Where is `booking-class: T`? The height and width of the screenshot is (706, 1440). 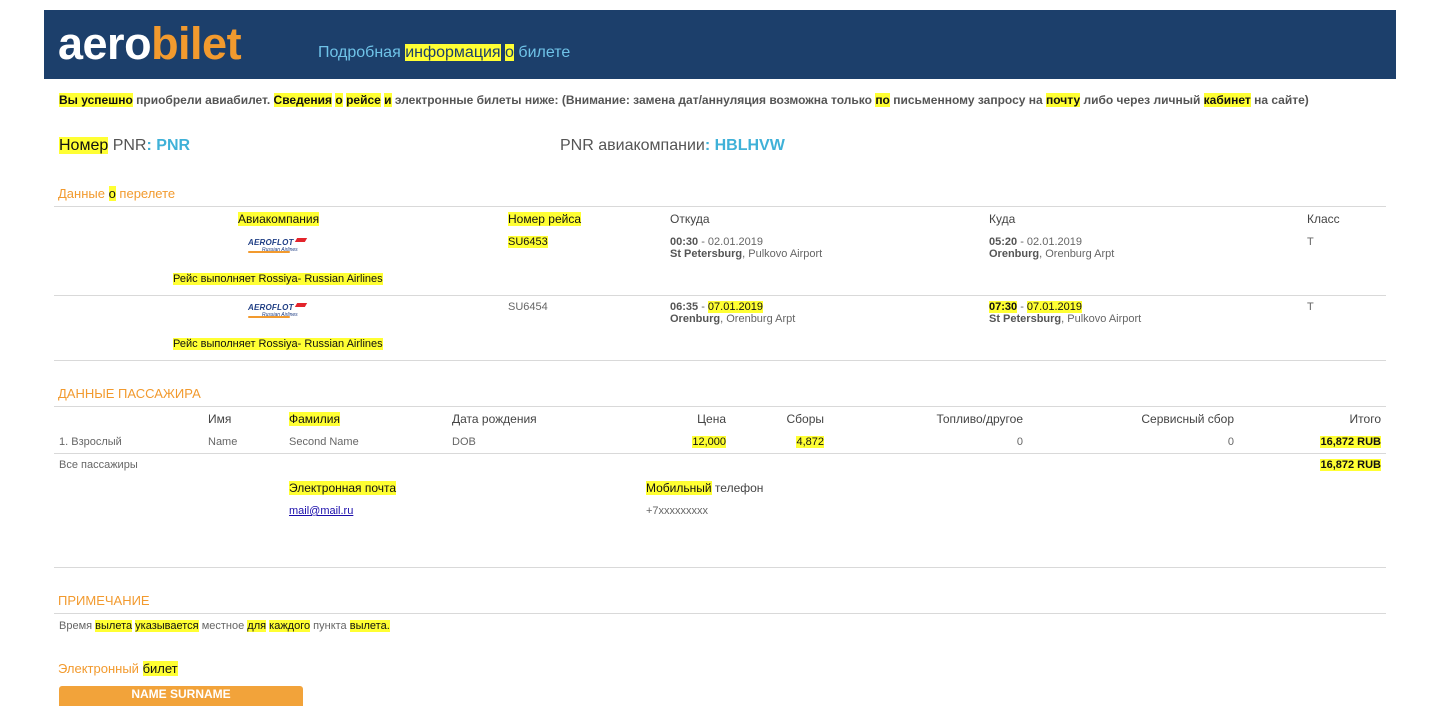 booking-class: T is located at coordinates (1310, 307).